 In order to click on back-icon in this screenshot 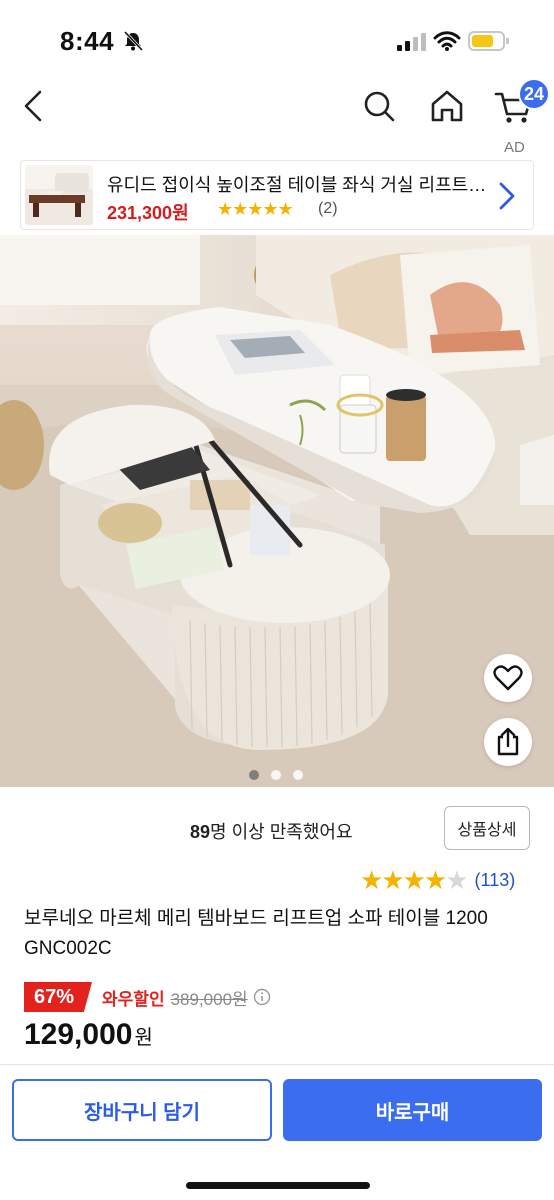, I will do `click(35, 106)`.